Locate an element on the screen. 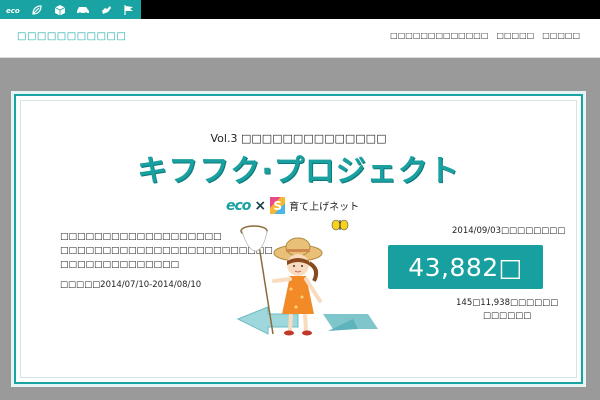 The width and height of the screenshot is (600, 400). partner-name: 育て上げネット is located at coordinates (324, 207).